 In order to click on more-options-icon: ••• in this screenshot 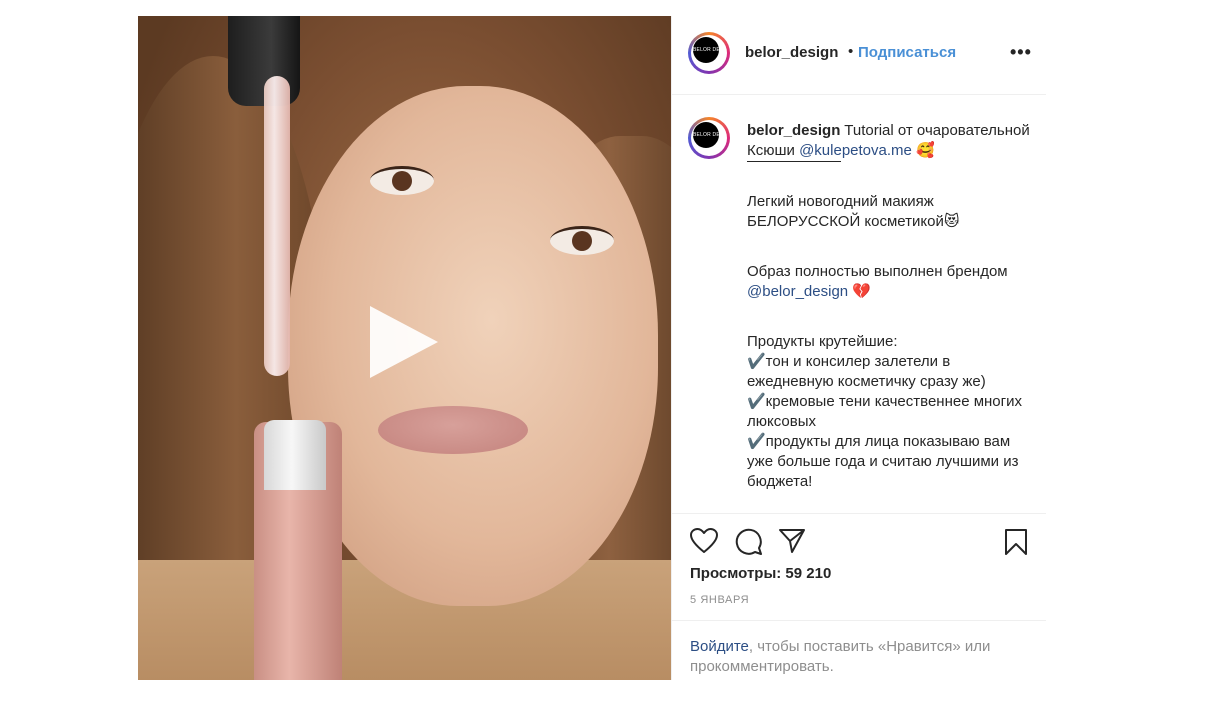, I will do `click(1021, 52)`.